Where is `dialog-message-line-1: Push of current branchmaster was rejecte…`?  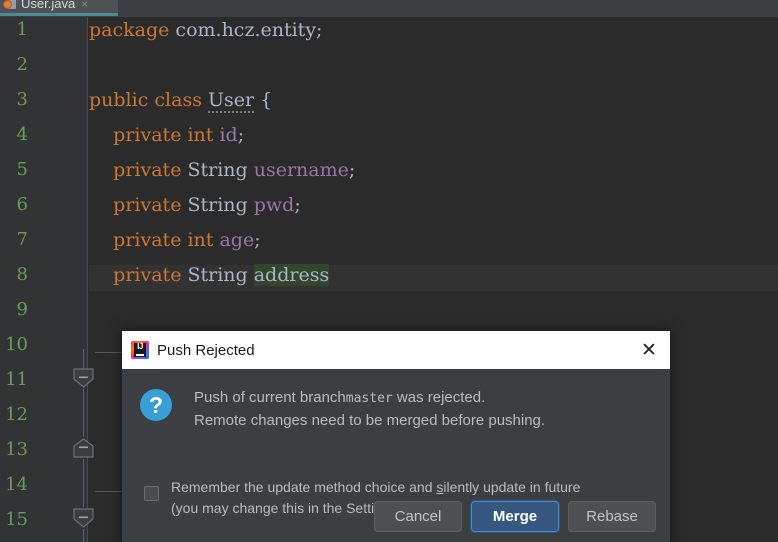
dialog-message-line-1: Push of current branchmaster was rejecte… is located at coordinates (369, 398).